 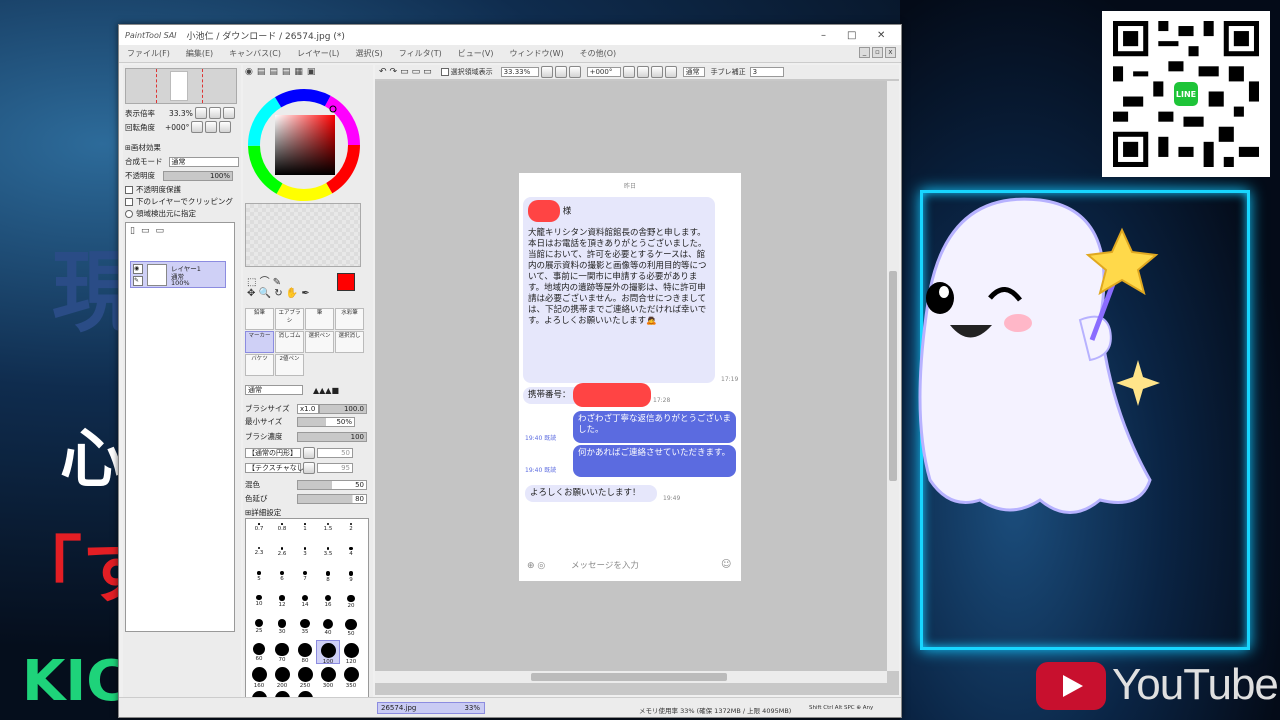 What do you see at coordinates (211, 127) in the screenshot?
I see `rotate-right-button` at bounding box center [211, 127].